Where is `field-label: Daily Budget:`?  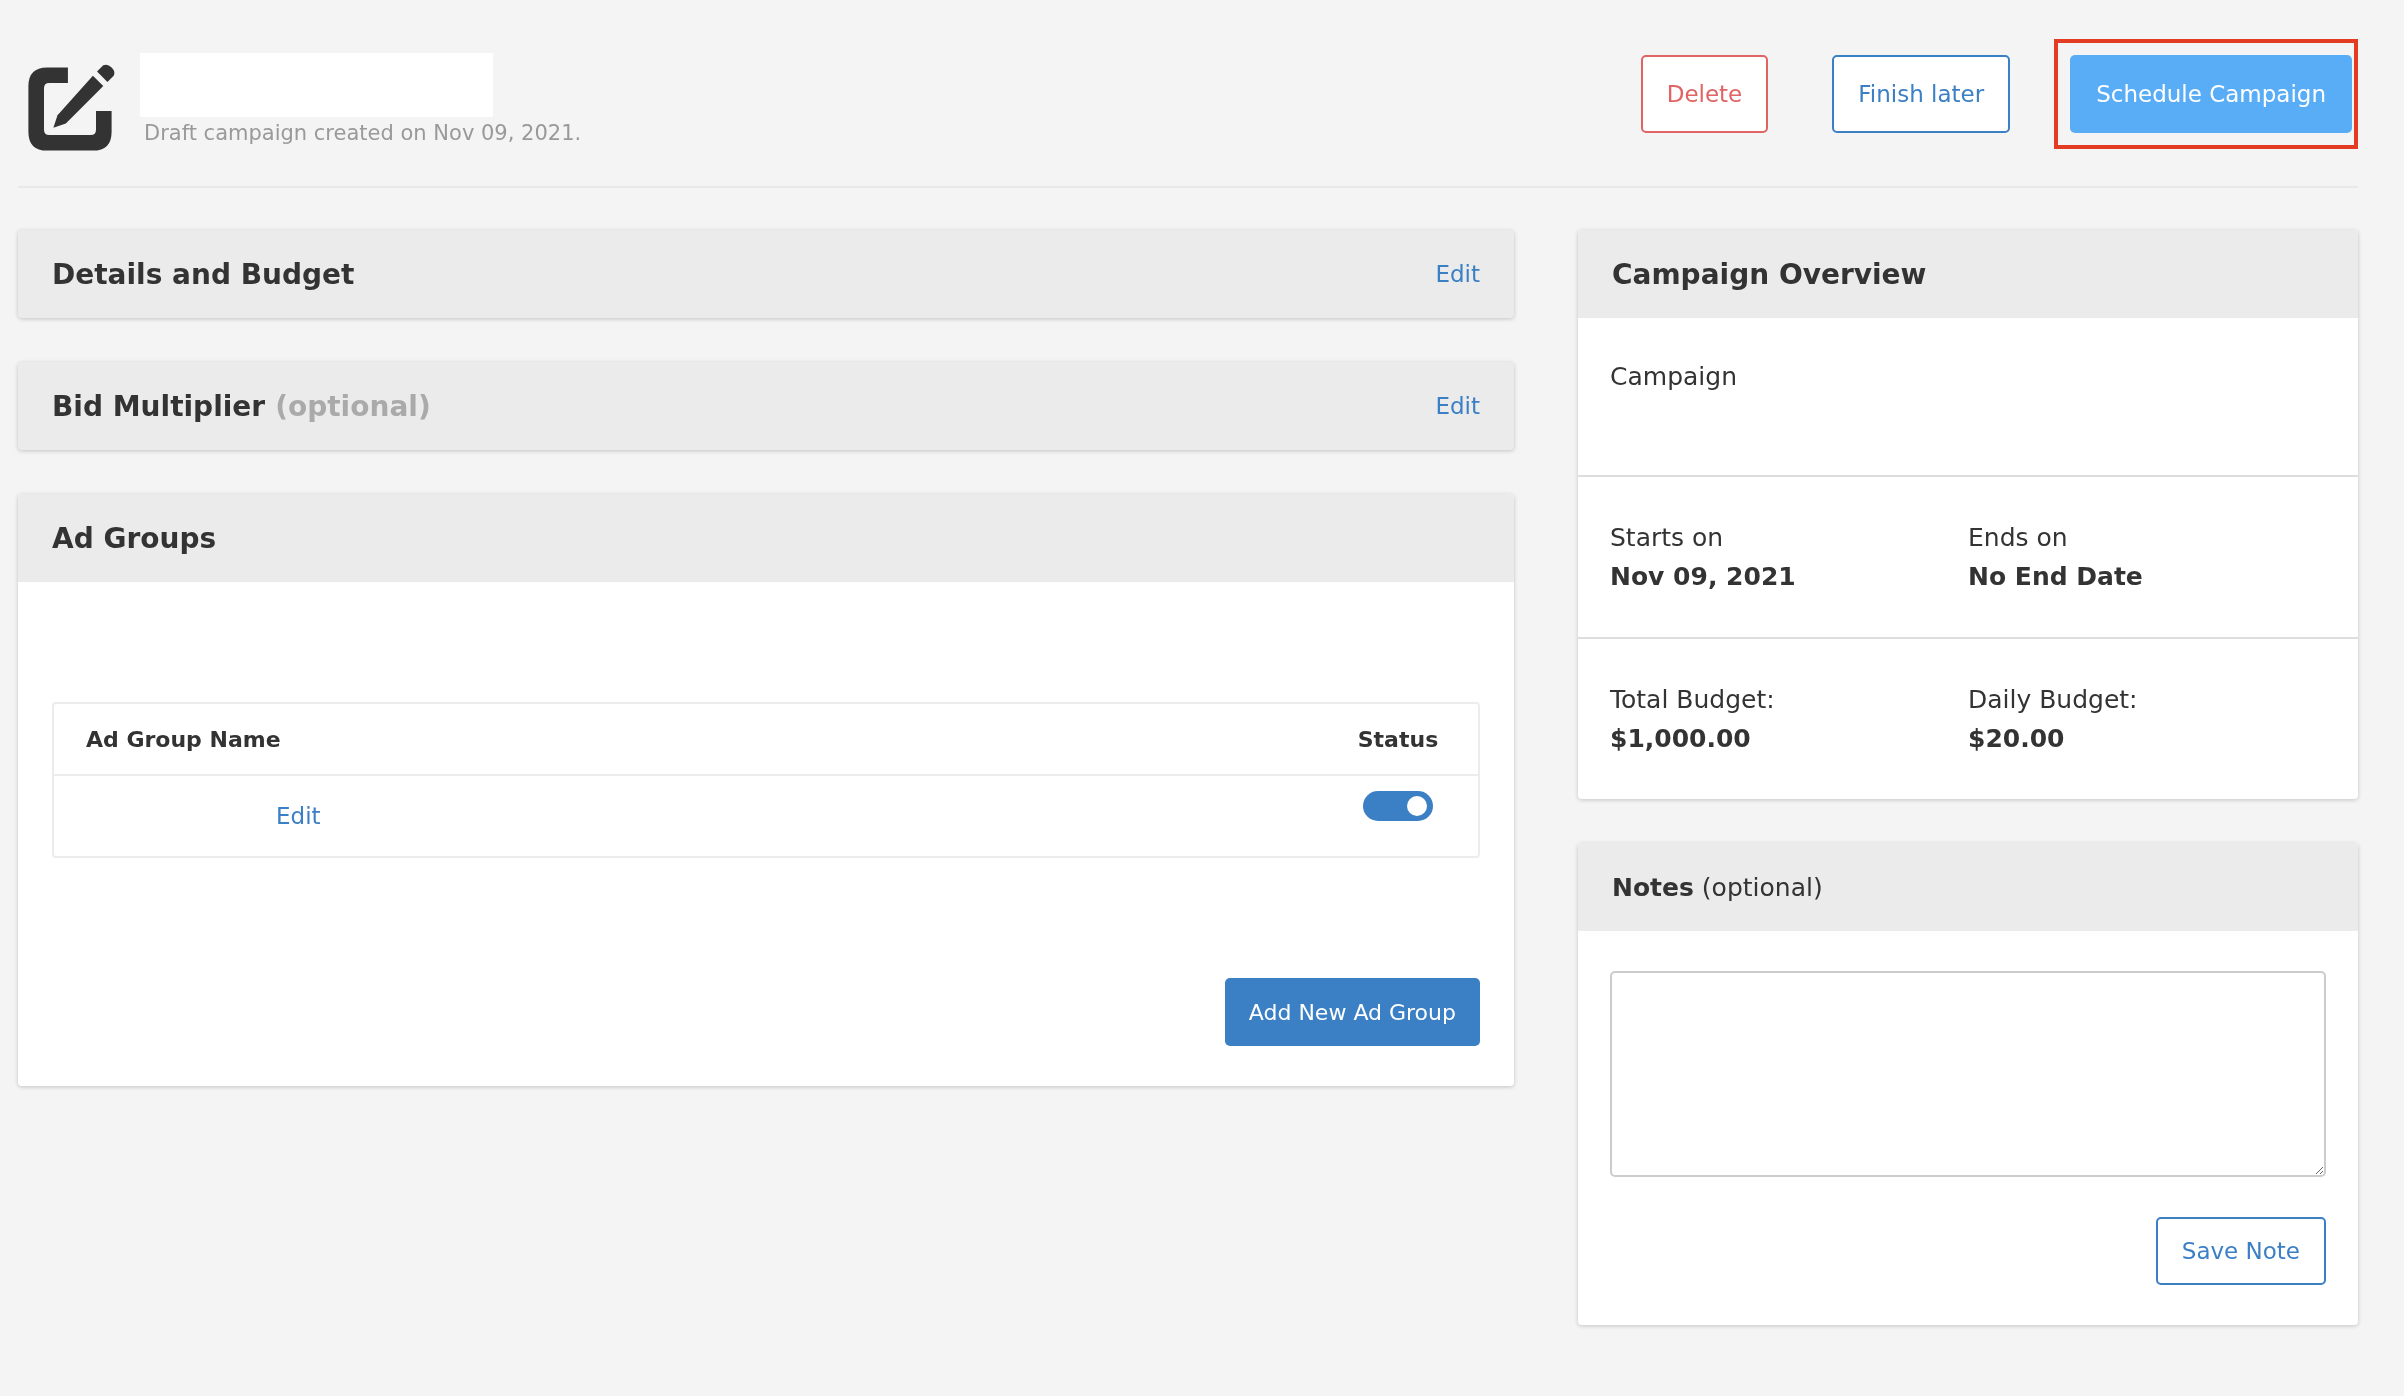 field-label: Daily Budget: is located at coordinates (2053, 699).